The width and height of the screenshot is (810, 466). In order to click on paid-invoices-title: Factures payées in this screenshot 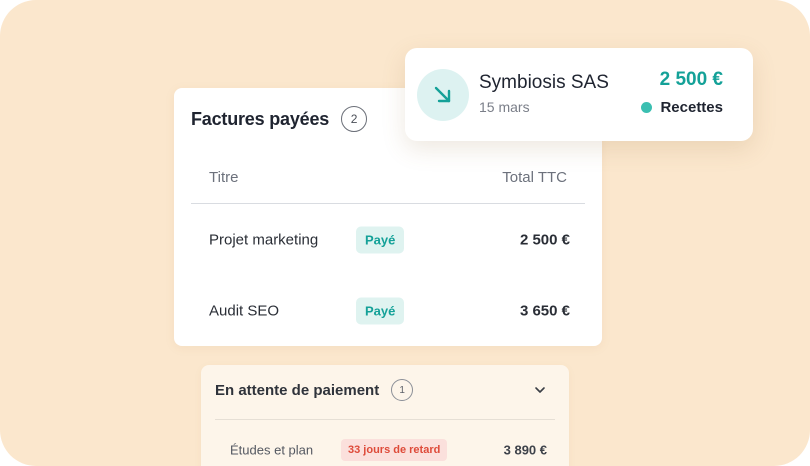, I will do `click(260, 118)`.